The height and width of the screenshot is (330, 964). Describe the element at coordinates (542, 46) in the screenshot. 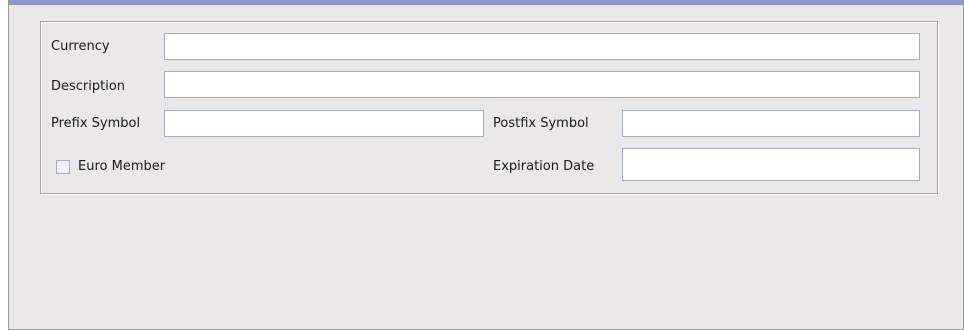

I see `currency-field` at that location.